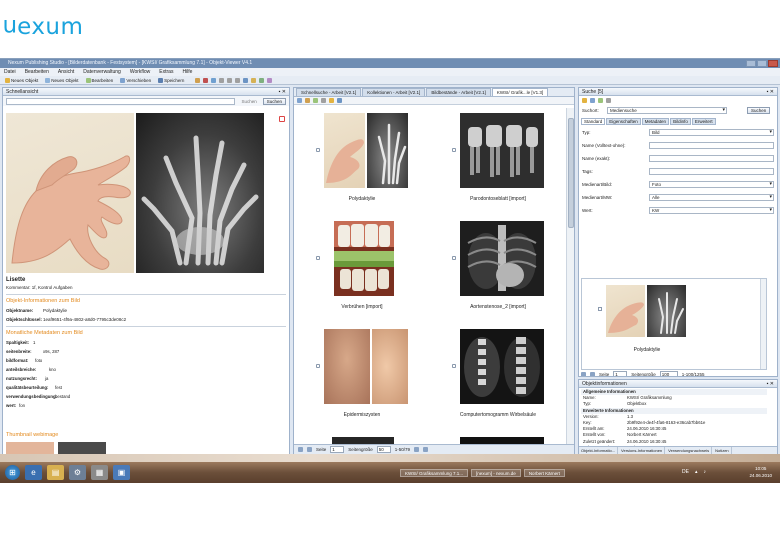 Image resolution: width=780 pixels, height=540 pixels. What do you see at coordinates (600, 100) in the screenshot?
I see `load-search-icon` at bounding box center [600, 100].